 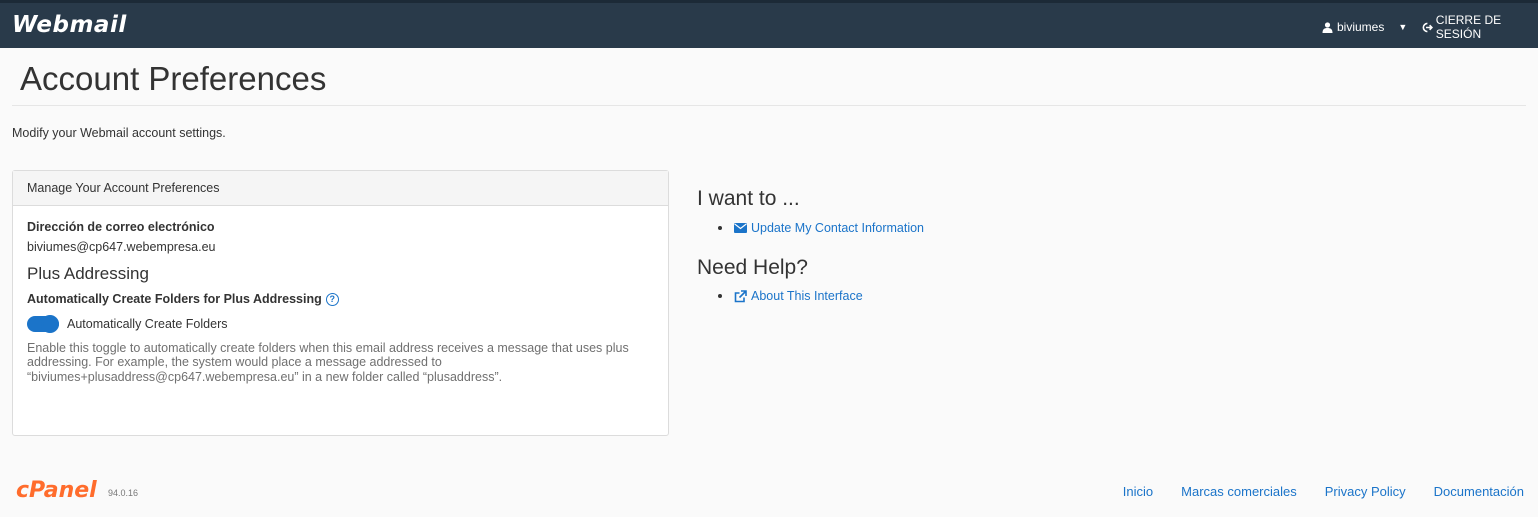 I want to click on footer-link-trademarks: Marcas comerciales, so click(x=1239, y=491).